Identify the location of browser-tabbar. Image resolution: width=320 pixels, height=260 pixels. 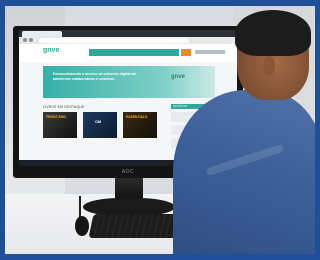
(128, 33).